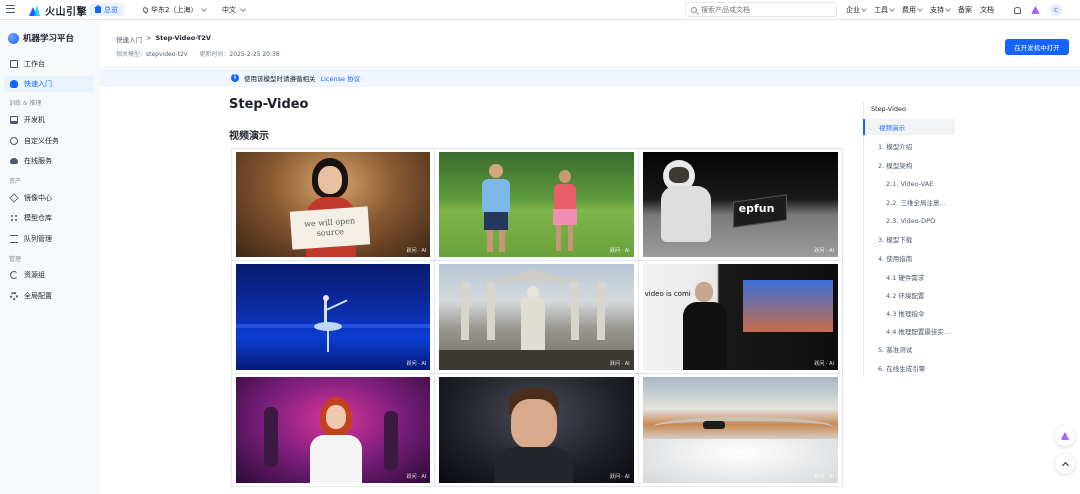 This screenshot has width=1080, height=494. Describe the element at coordinates (910, 165) in the screenshot. I see `toc-item-arch: 2. 模型架构` at that location.